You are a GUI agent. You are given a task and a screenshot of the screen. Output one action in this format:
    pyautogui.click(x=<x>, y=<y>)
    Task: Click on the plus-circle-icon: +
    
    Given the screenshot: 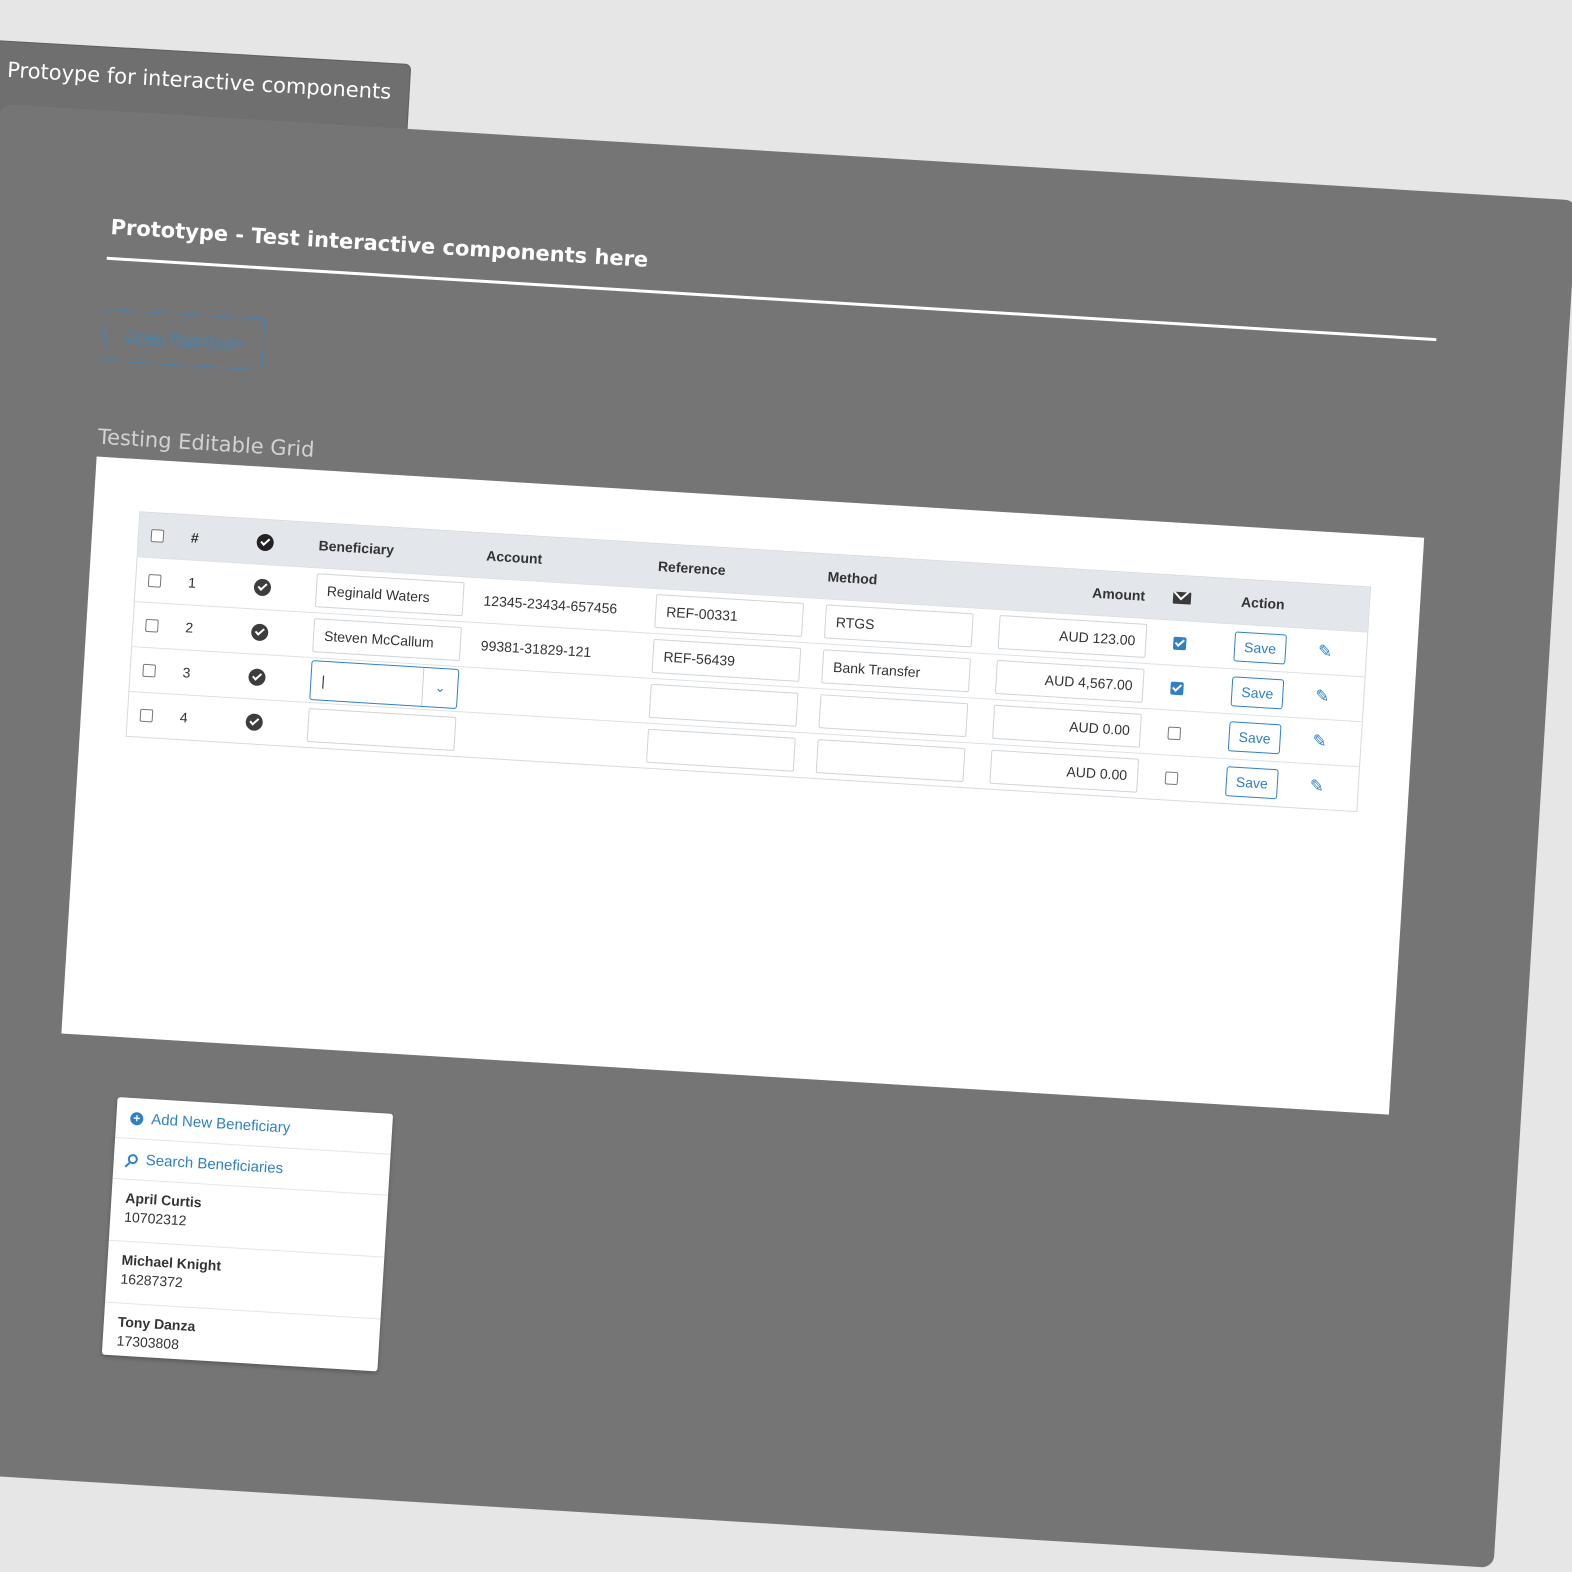 What is the action you would take?
    pyautogui.click(x=136, y=1118)
    